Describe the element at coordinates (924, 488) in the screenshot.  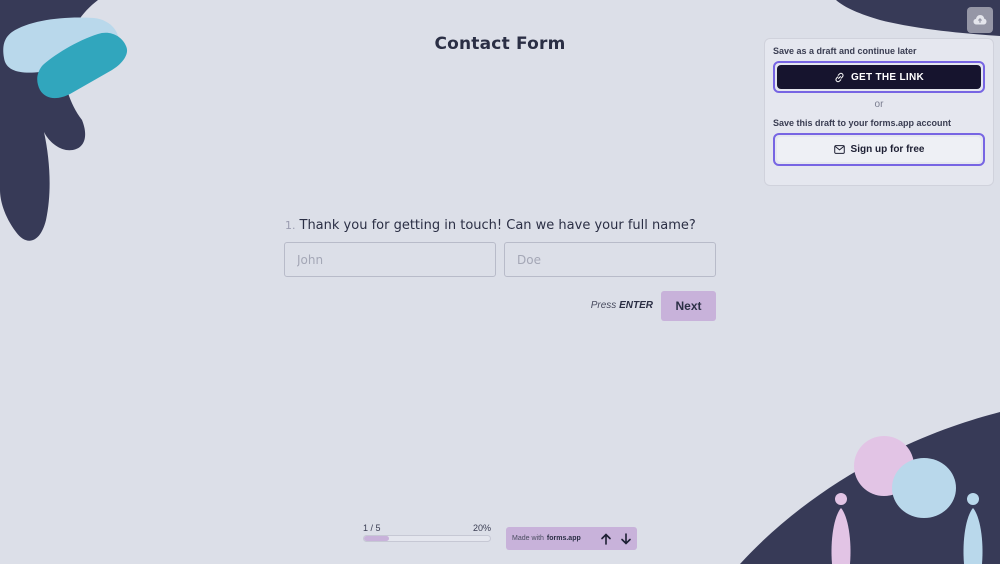
I see `blue-speech-bubble` at that location.